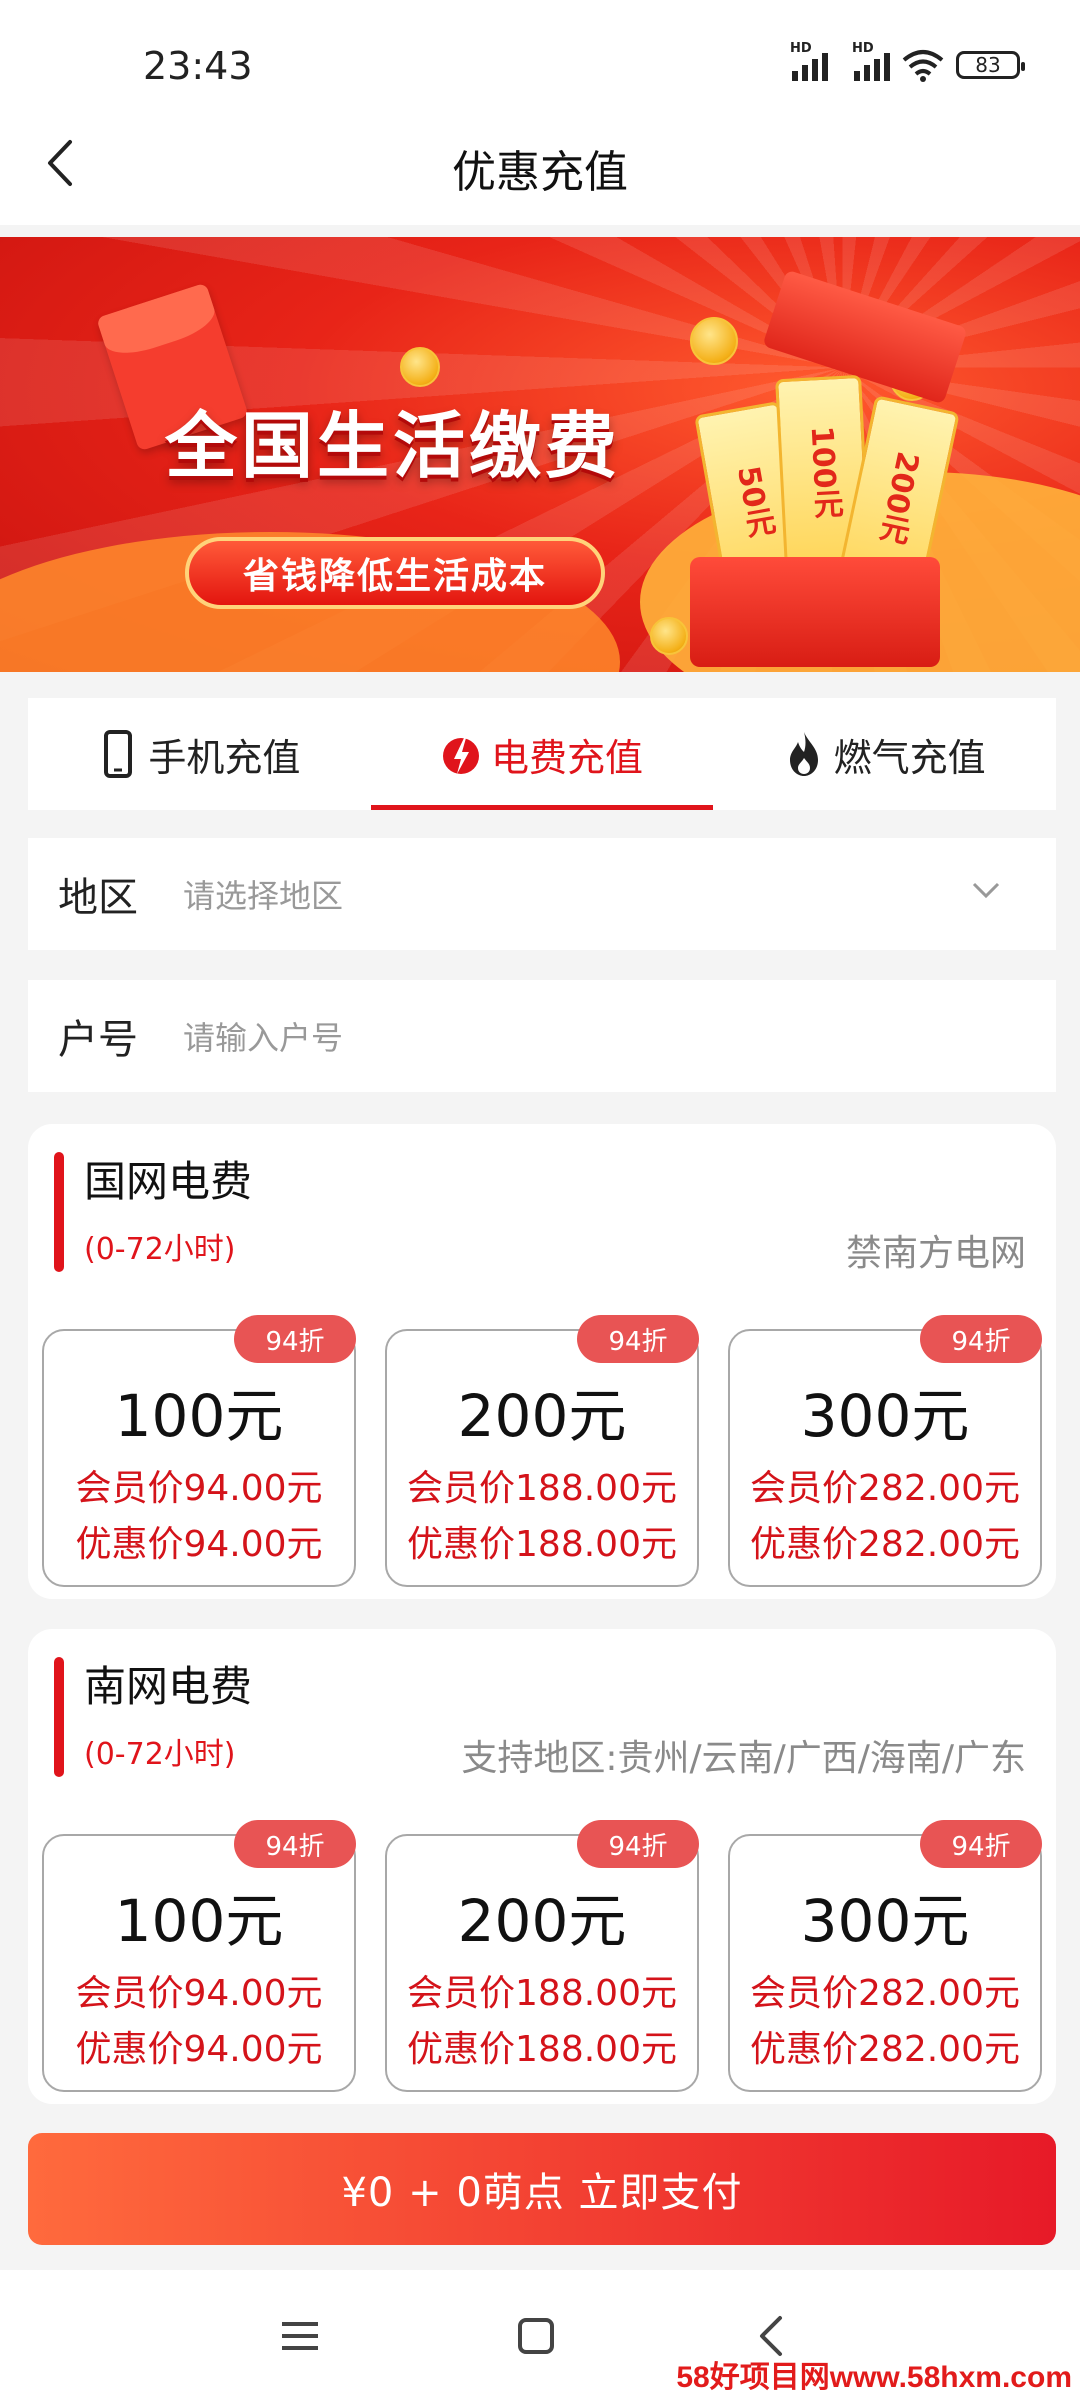 The width and height of the screenshot is (1080, 2400). What do you see at coordinates (874, 2377) in the screenshot?
I see `watermark: 58好项目网www.58hxm.com` at bounding box center [874, 2377].